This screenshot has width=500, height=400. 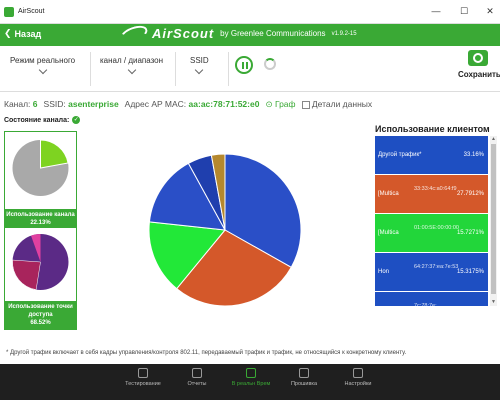 What do you see at coordinates (40, 219) in the screenshot?
I see `channel-usage-caption: Использование канала 22.13%` at bounding box center [40, 219].